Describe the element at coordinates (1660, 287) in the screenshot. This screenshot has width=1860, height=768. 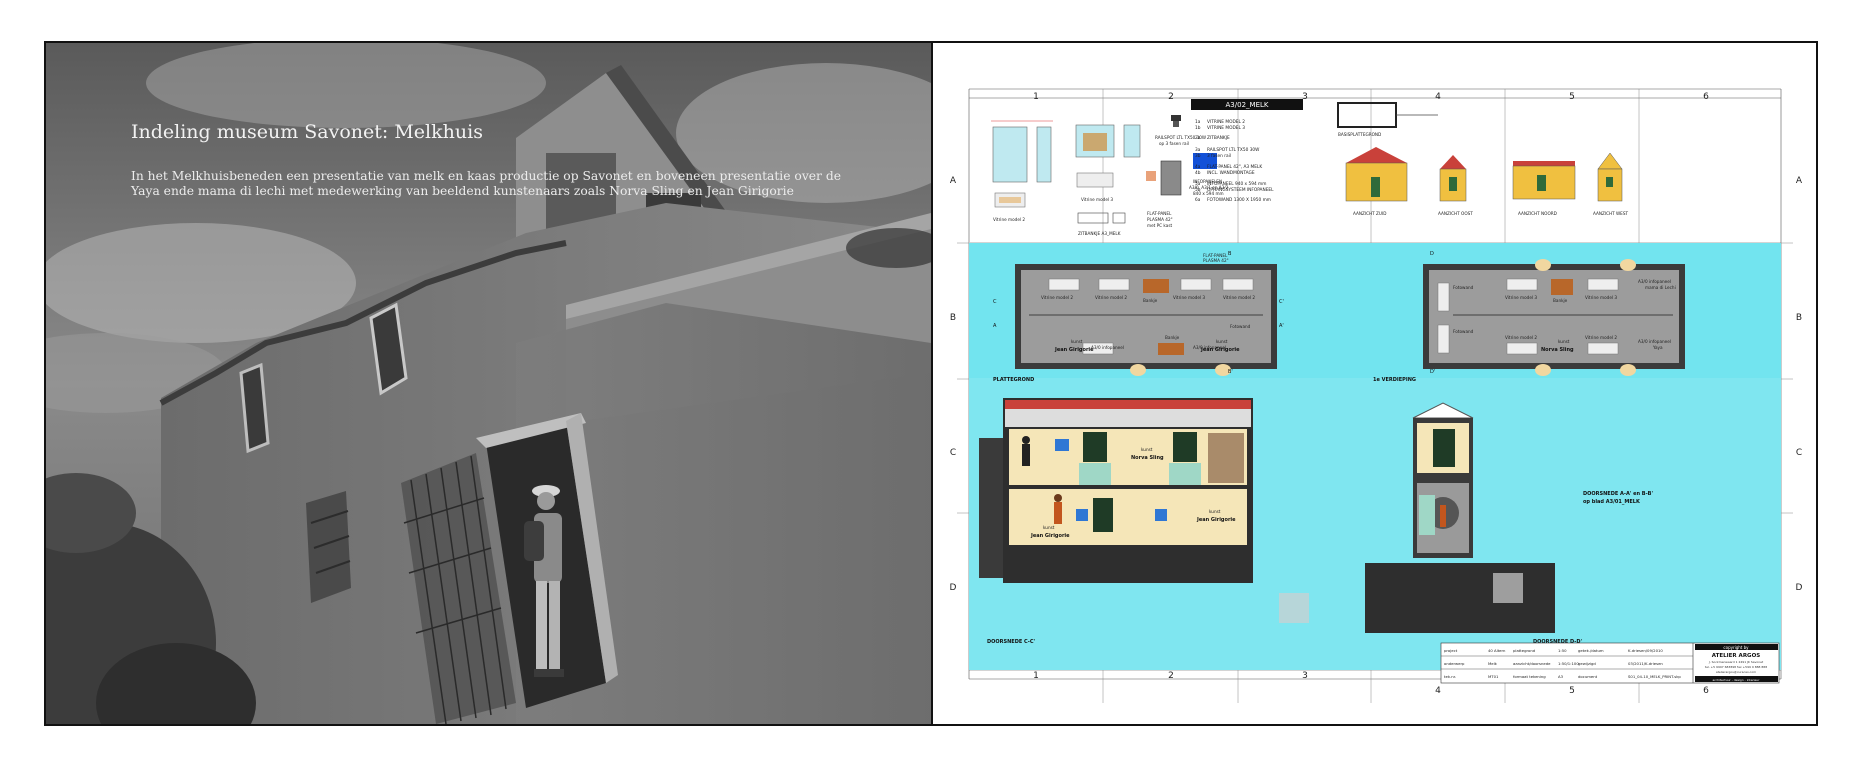
I see `plan-label: mama di Lechi` at that location.